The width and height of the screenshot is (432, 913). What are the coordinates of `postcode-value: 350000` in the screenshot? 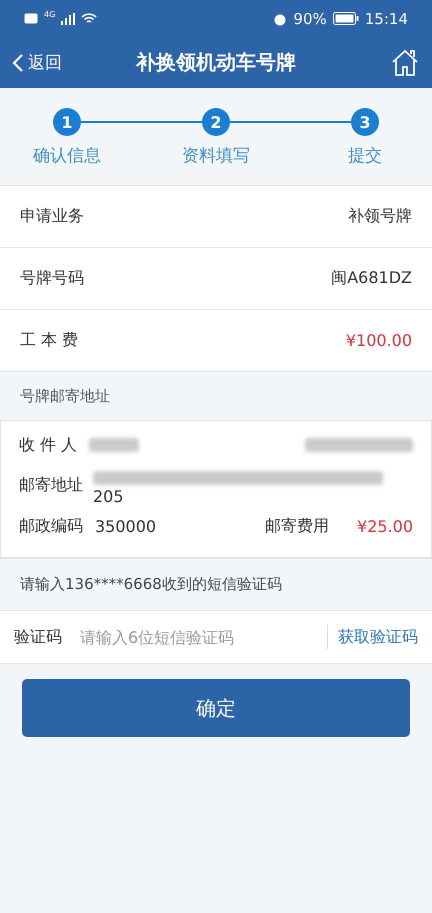 It's located at (125, 526).